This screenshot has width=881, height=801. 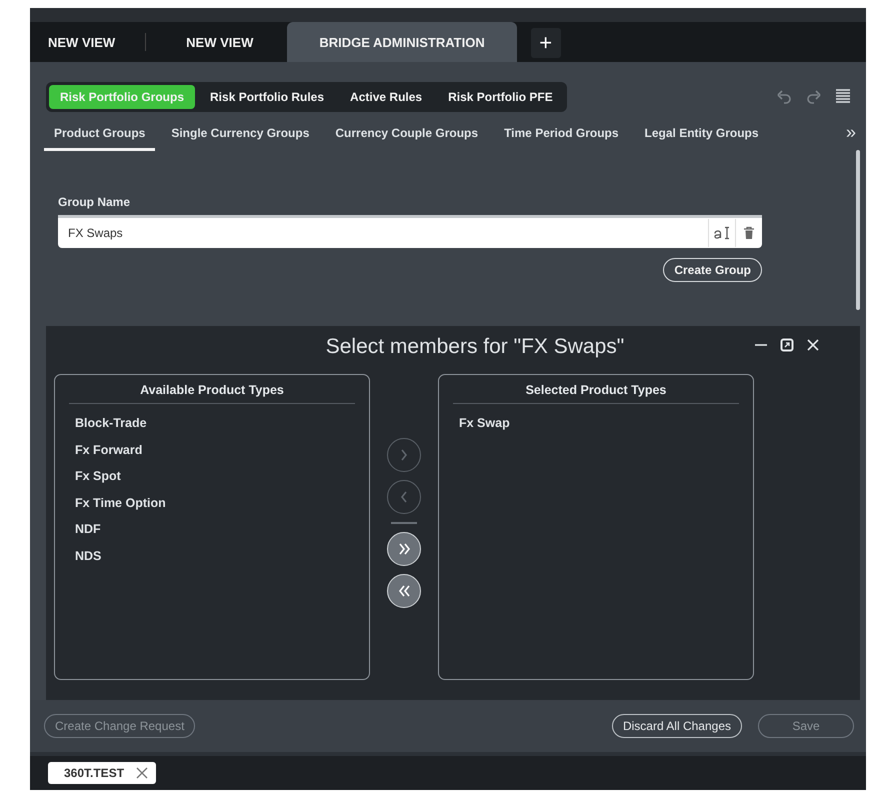 I want to click on trash-icon, so click(x=749, y=233).